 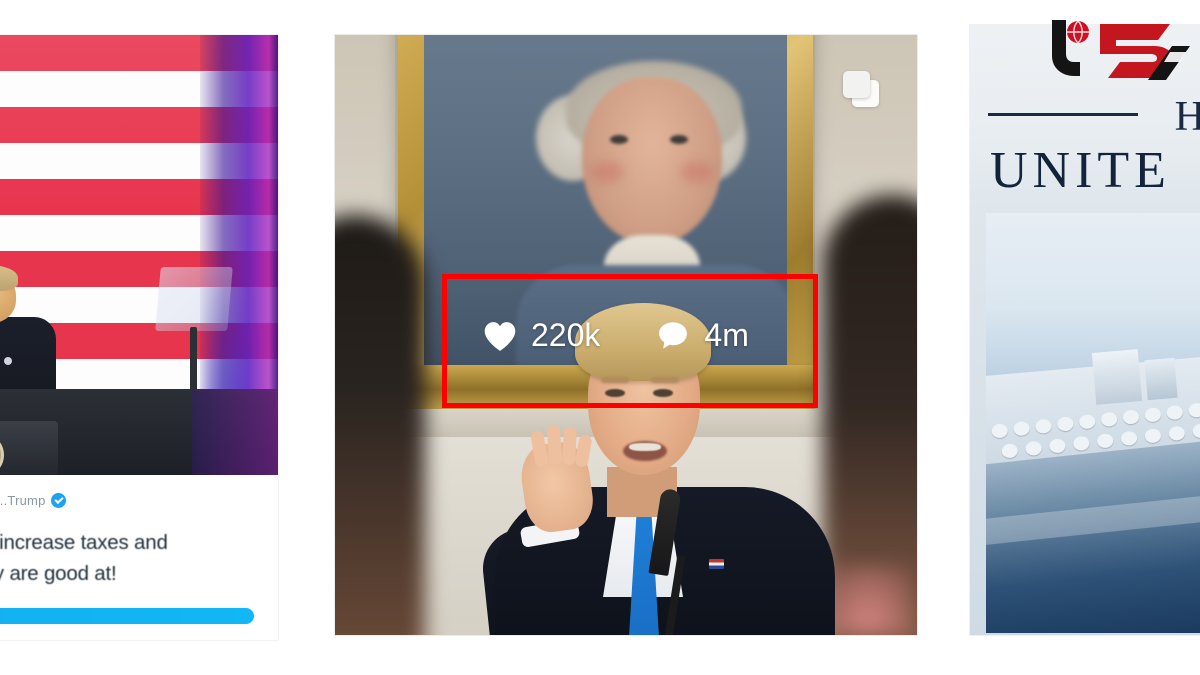 What do you see at coordinates (607, 172) in the screenshot?
I see `portrait-cheek-left` at bounding box center [607, 172].